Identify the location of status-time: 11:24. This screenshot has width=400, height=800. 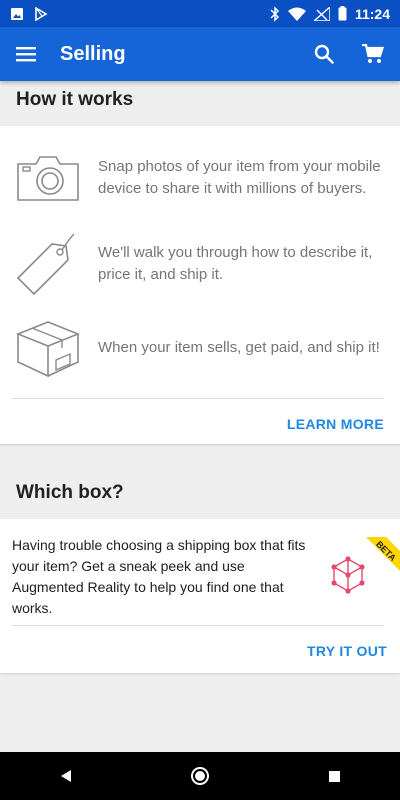
(372, 13).